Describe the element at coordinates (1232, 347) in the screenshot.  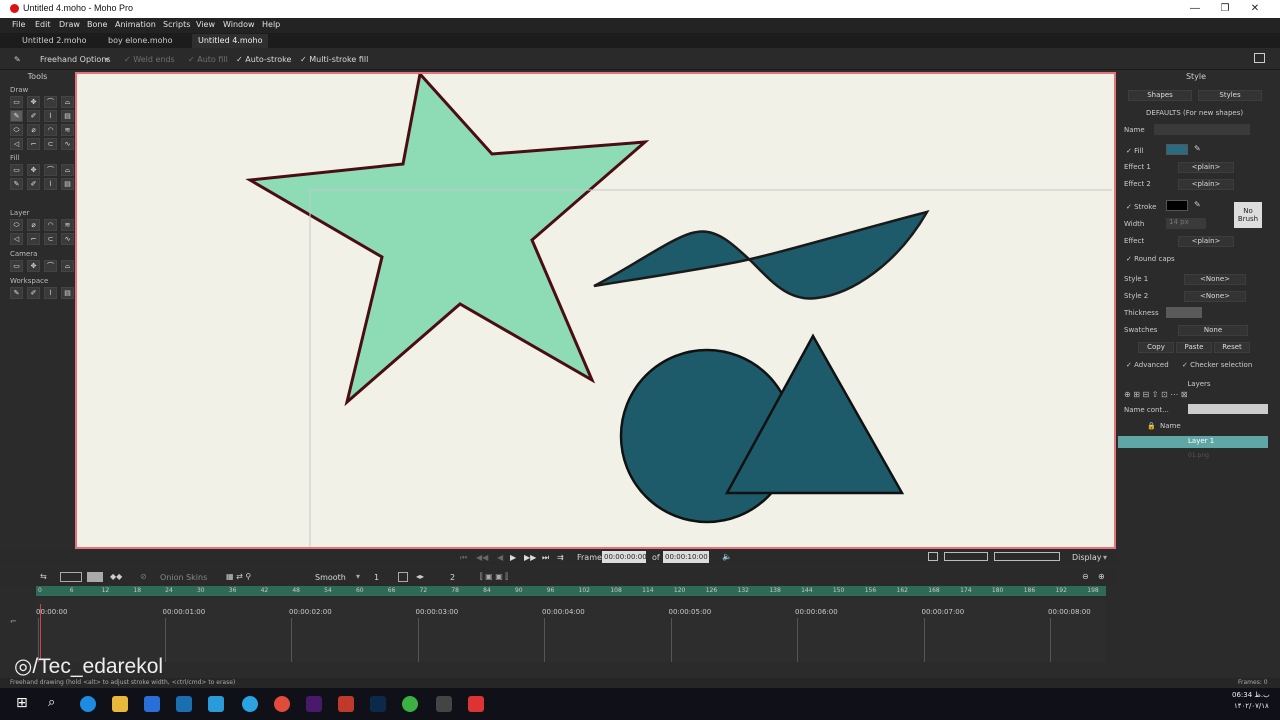
I see `reset-button: Reset` at that location.